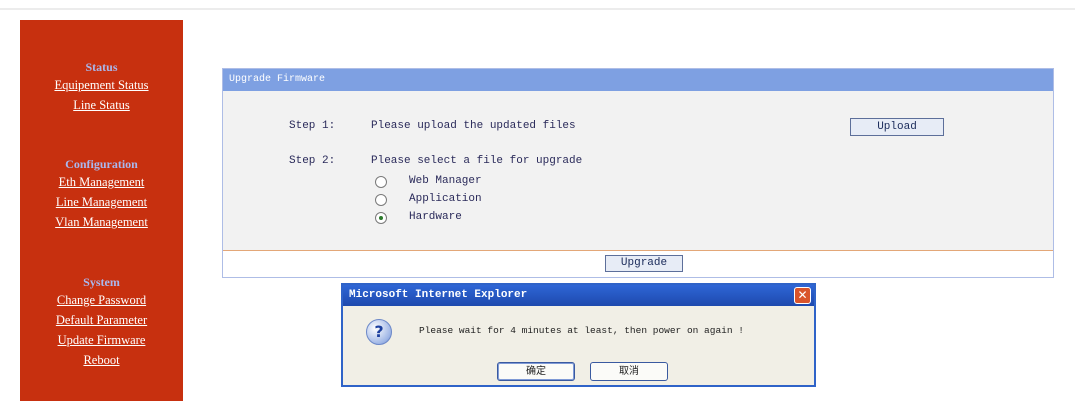 This screenshot has height=401, width=1075. What do you see at coordinates (379, 332) in the screenshot?
I see `question-icon: ?` at bounding box center [379, 332].